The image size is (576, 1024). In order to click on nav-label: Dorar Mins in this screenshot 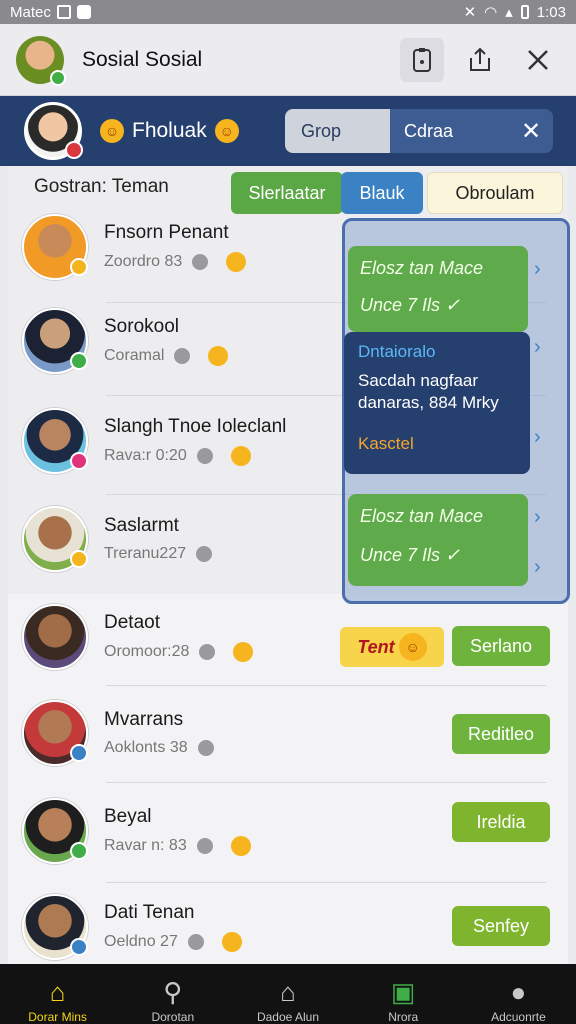, I will do `click(57, 1017)`.